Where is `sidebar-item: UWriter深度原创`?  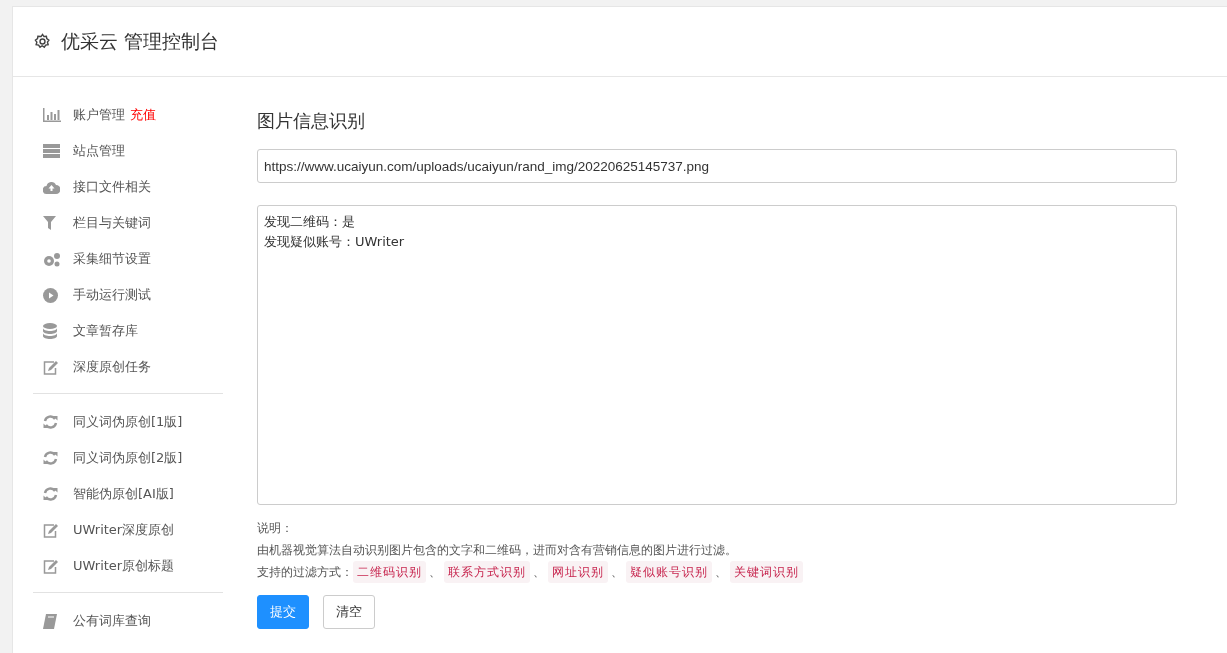
sidebar-item: UWriter深度原创 is located at coordinates (128, 530).